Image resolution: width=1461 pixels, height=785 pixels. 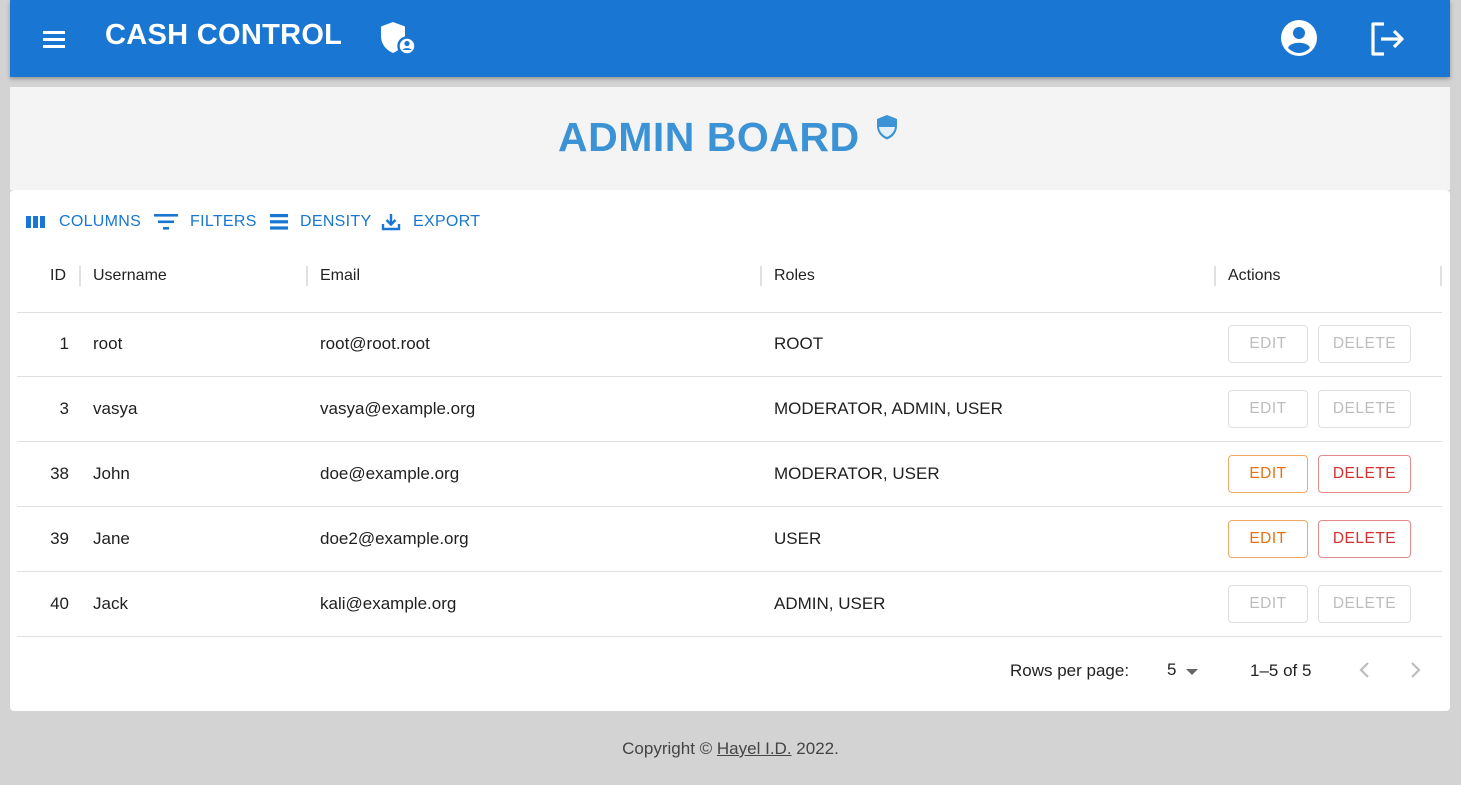 What do you see at coordinates (166, 222) in the screenshot?
I see `filter-list-icon` at bounding box center [166, 222].